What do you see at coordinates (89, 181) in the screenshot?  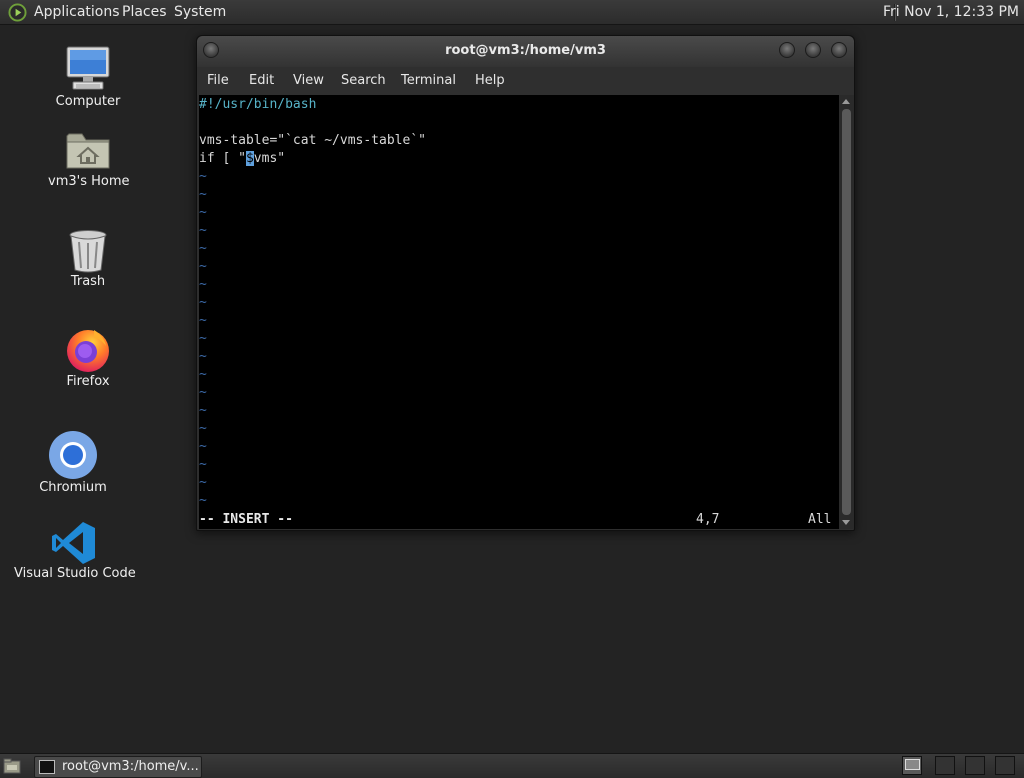 I see `desktop-icon-label: vm3's Home` at bounding box center [89, 181].